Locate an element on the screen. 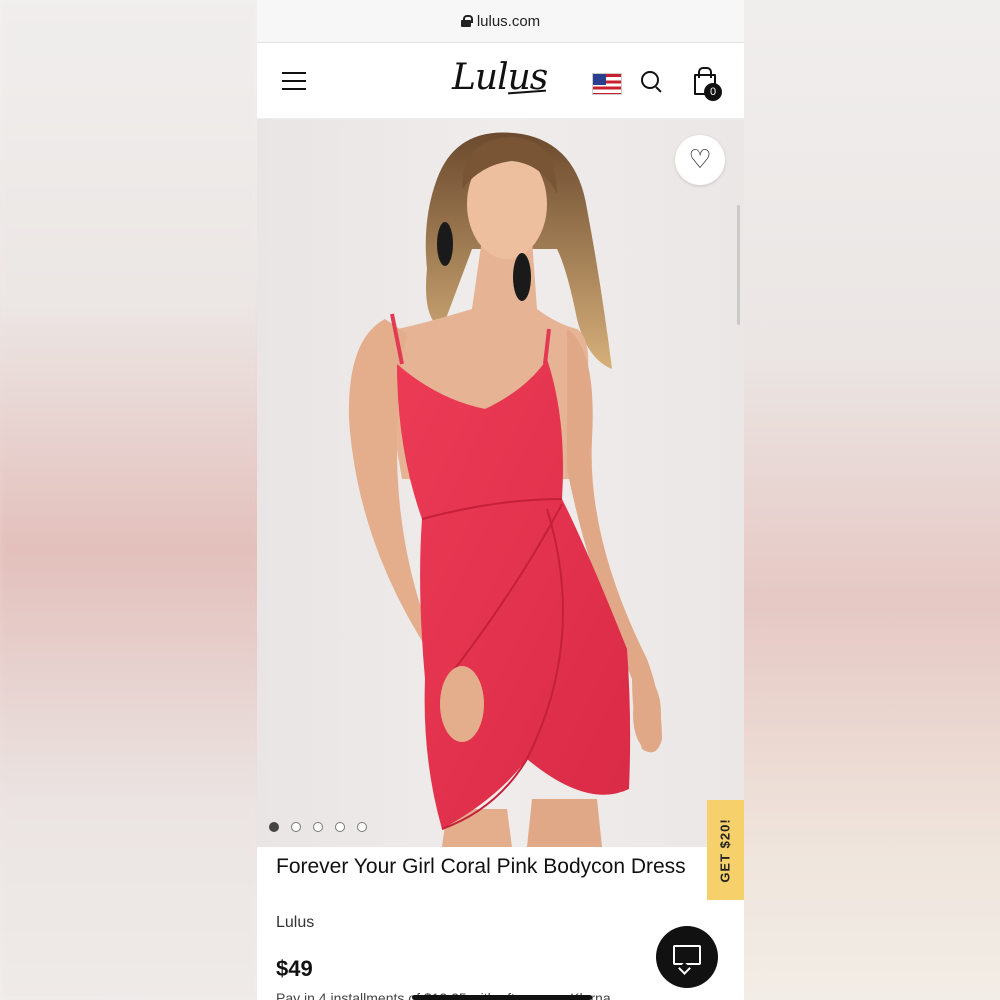 The image size is (1000, 1000). promo-tab: GET $20! is located at coordinates (725, 850).